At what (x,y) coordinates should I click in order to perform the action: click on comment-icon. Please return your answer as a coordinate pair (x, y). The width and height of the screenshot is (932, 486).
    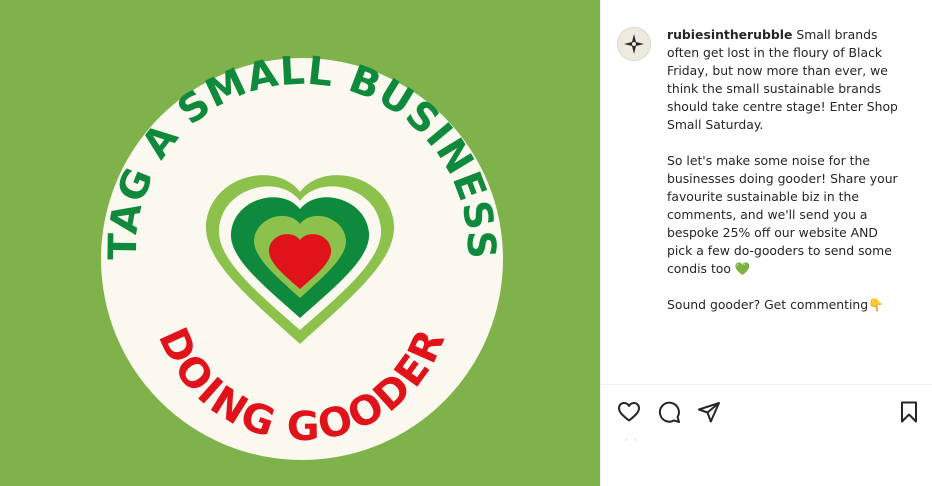
    Looking at the image, I should click on (669, 412).